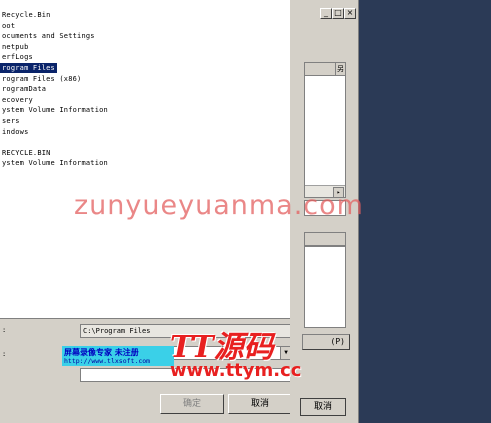 The height and width of the screenshot is (423, 491). What do you see at coordinates (15, 47) in the screenshot?
I see `tree-item: netpub` at bounding box center [15, 47].